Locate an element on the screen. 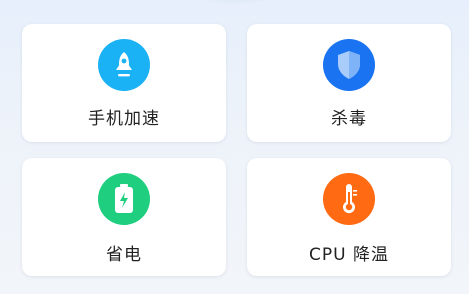 The height and width of the screenshot is (294, 469). thermometer-icon is located at coordinates (349, 199).